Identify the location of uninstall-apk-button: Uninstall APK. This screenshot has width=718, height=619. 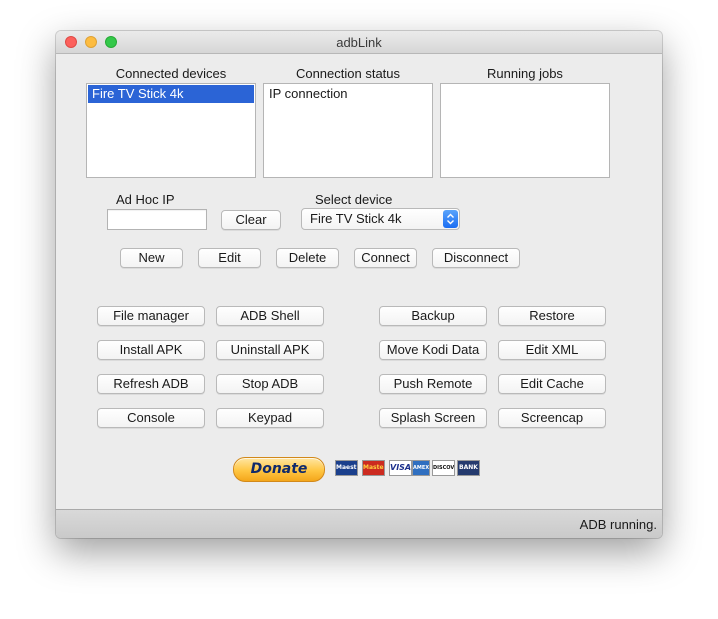
(270, 350).